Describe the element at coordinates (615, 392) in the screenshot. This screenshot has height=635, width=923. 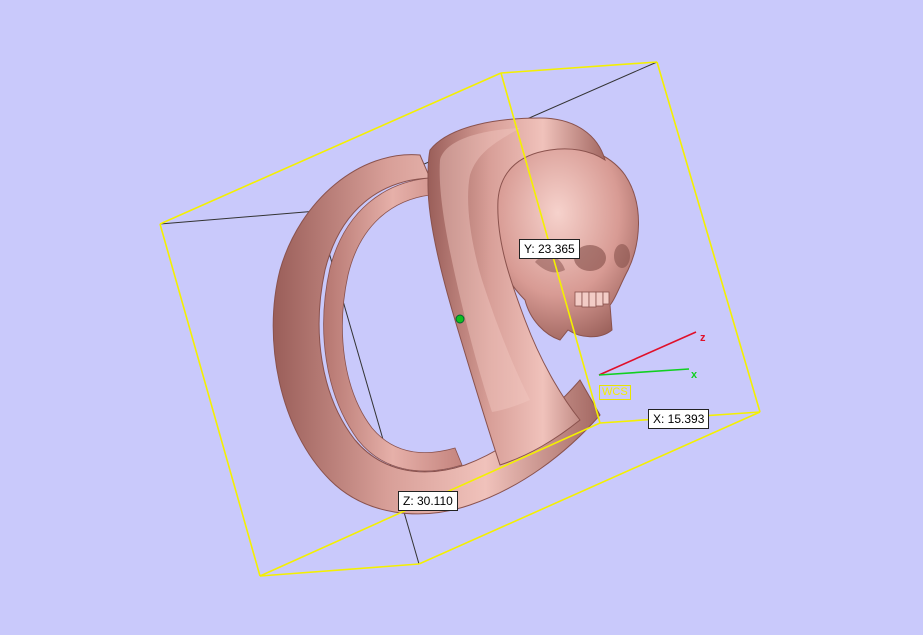
I see `wcs-label: WCS` at that location.